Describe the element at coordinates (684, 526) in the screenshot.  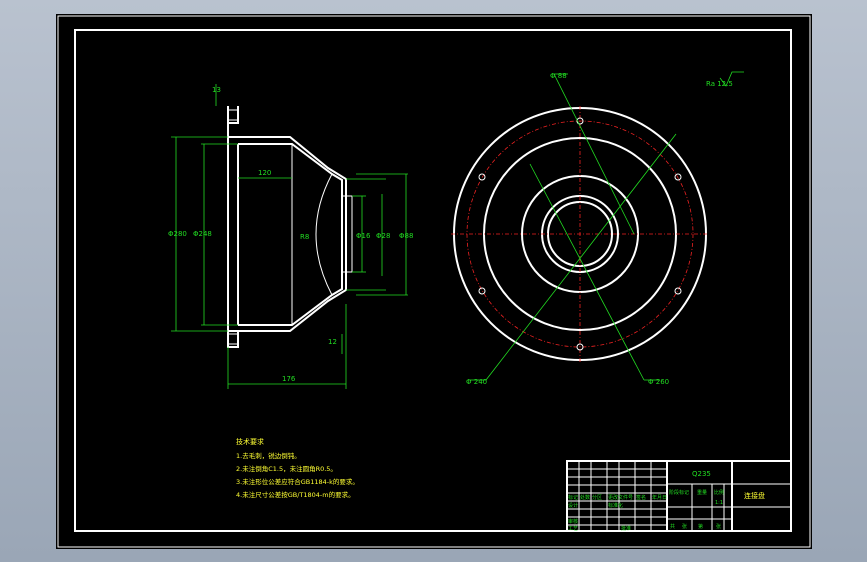
I see `tb-sheets: 张` at that location.